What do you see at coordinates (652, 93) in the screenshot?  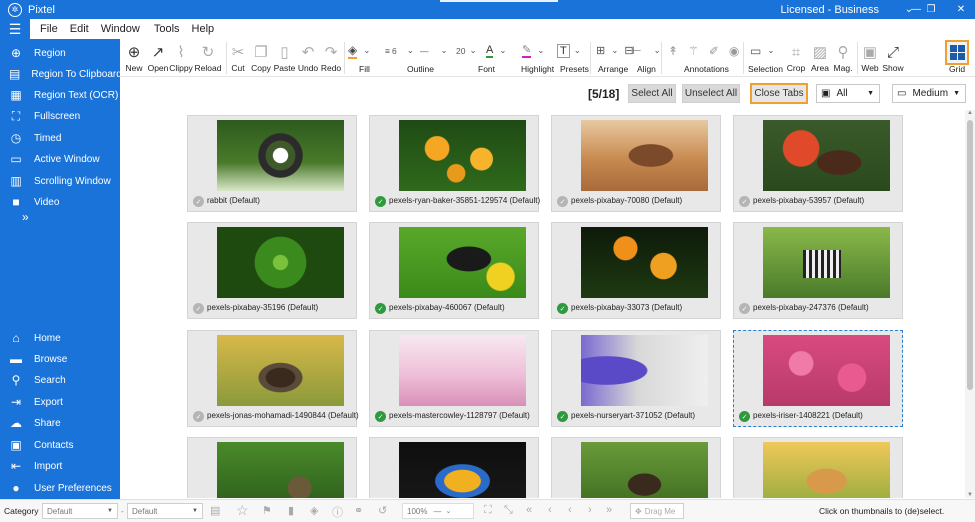 I see `select-all-button: Select All` at bounding box center [652, 93].